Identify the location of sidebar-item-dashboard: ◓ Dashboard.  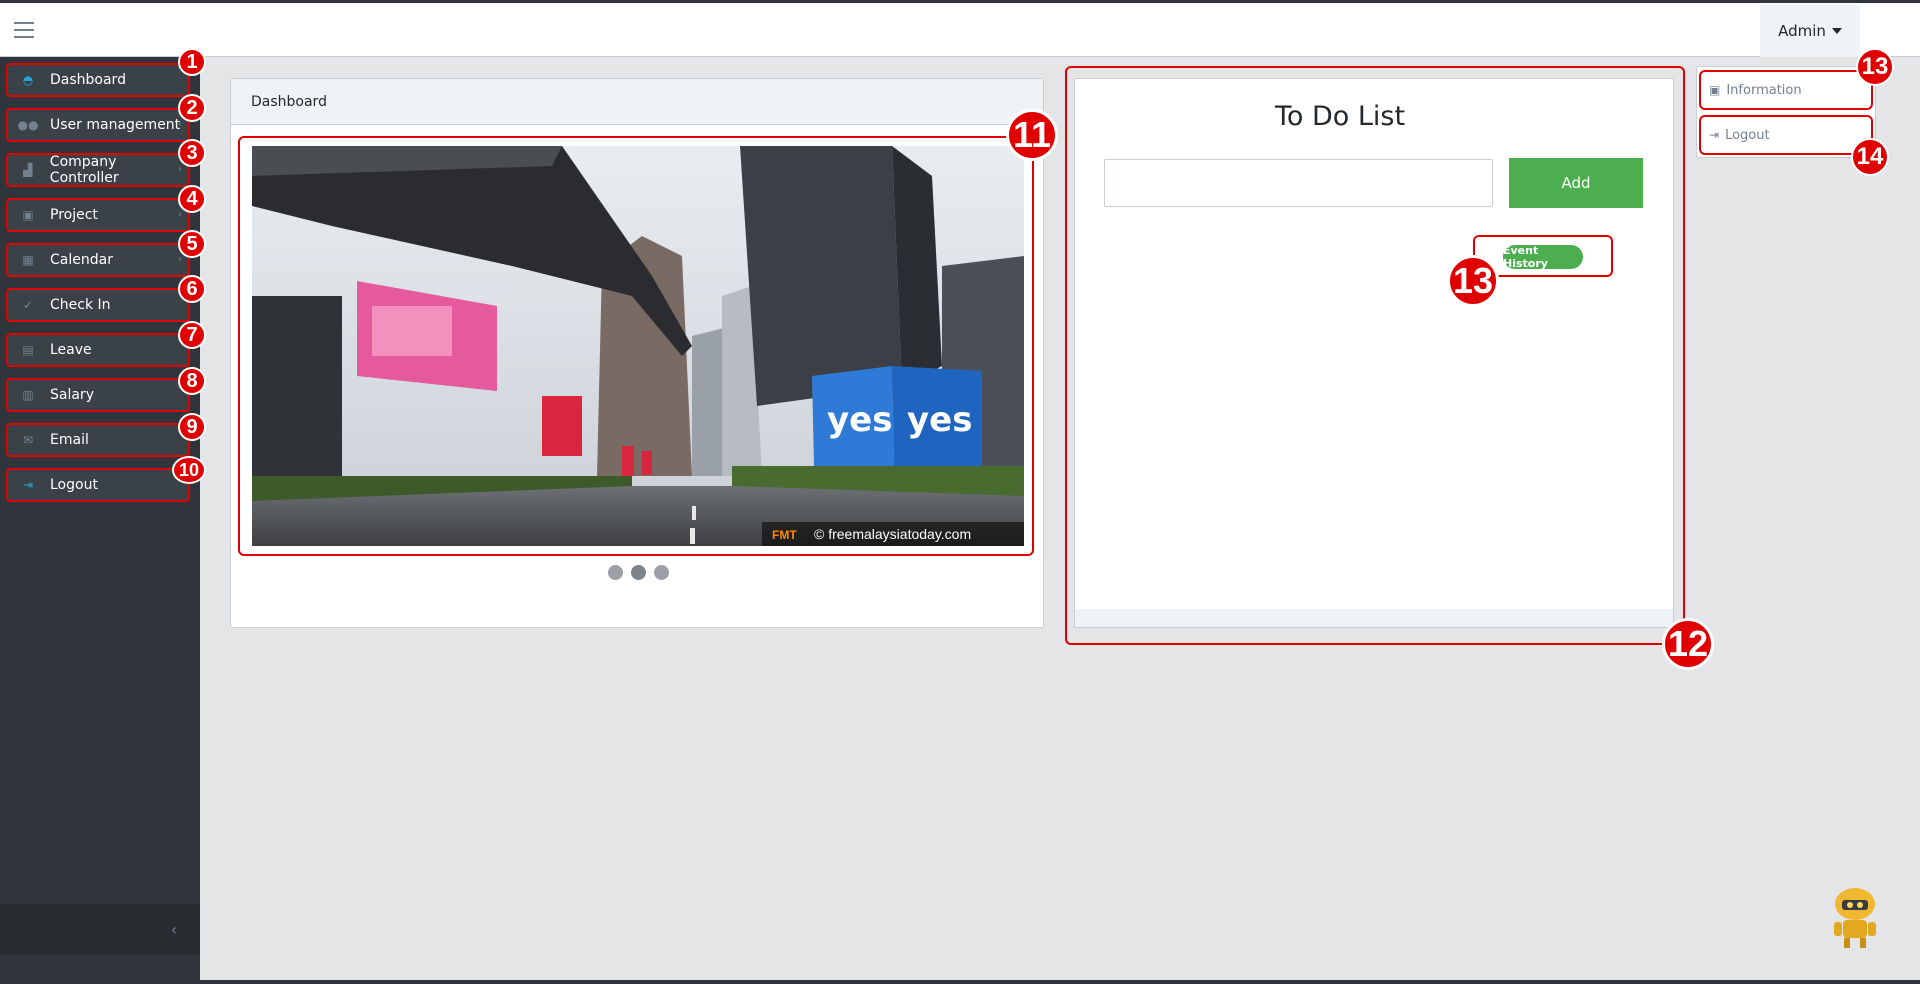
(98, 80).